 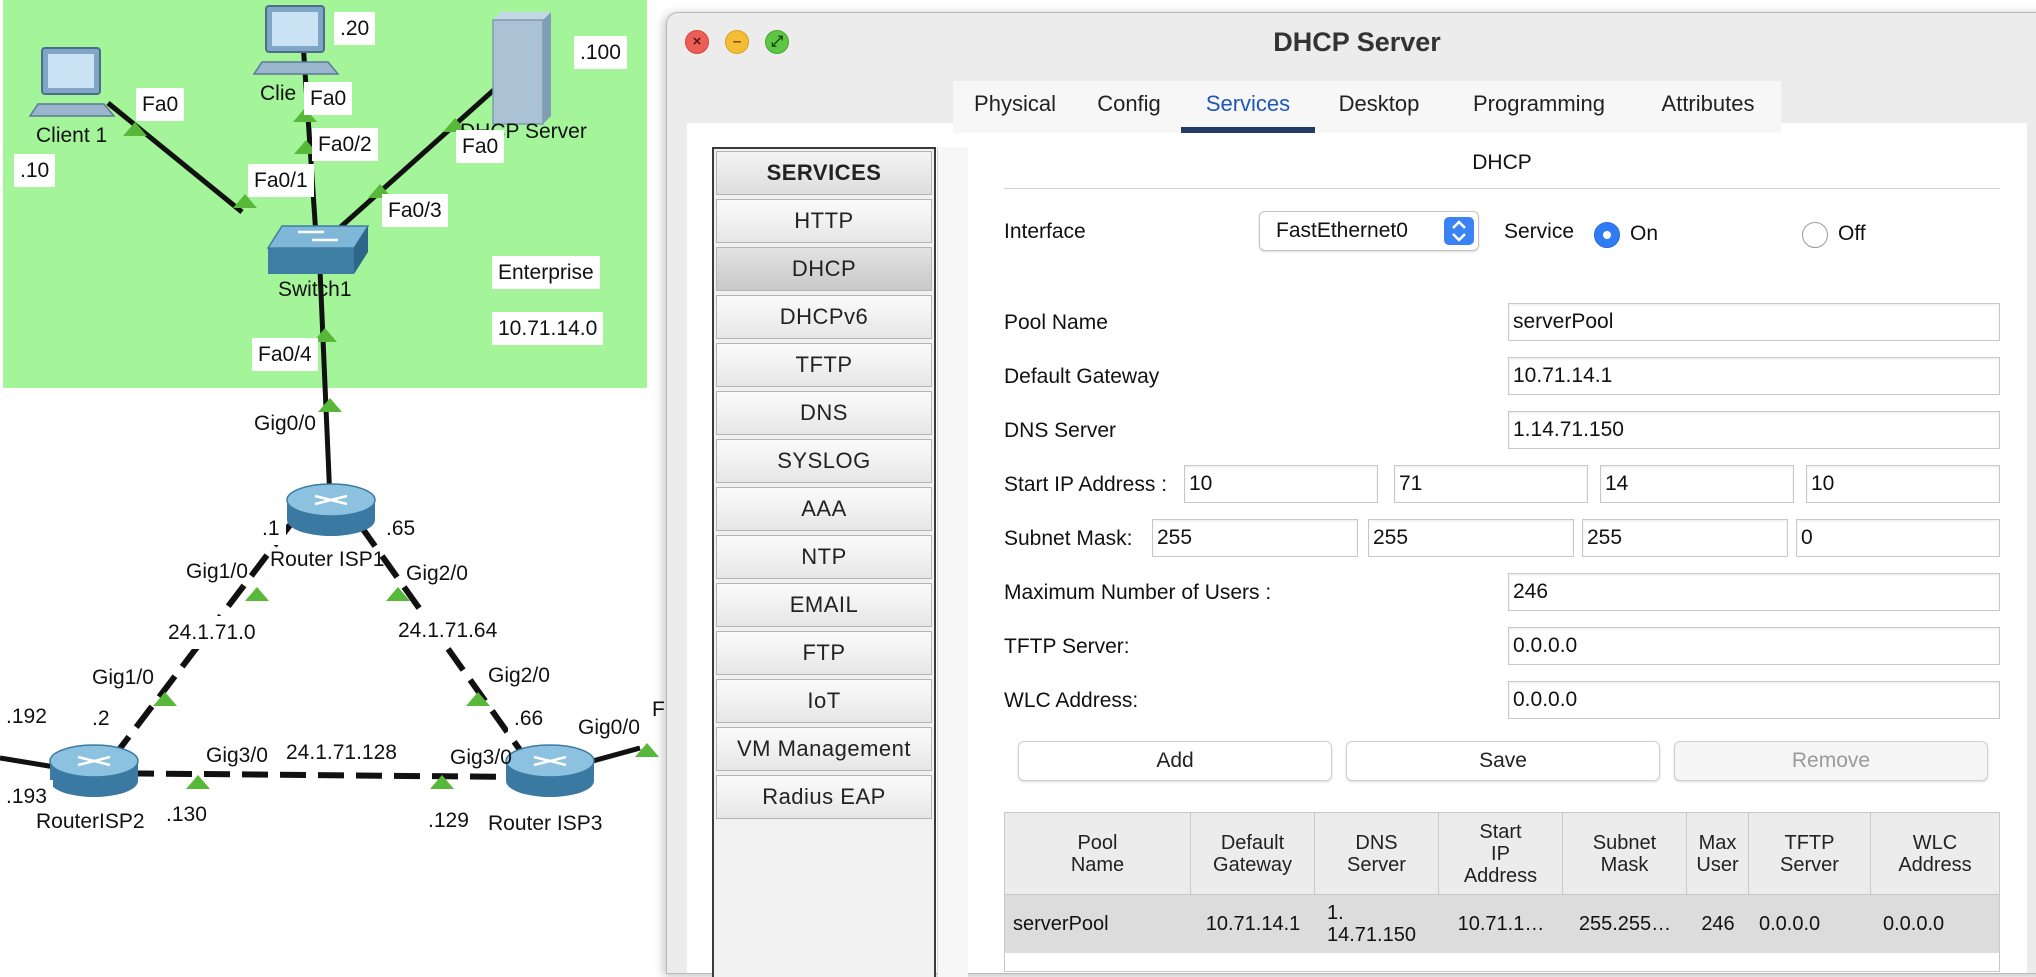 What do you see at coordinates (448, 821) in the screenshot?
I see `host-label: .129` at bounding box center [448, 821].